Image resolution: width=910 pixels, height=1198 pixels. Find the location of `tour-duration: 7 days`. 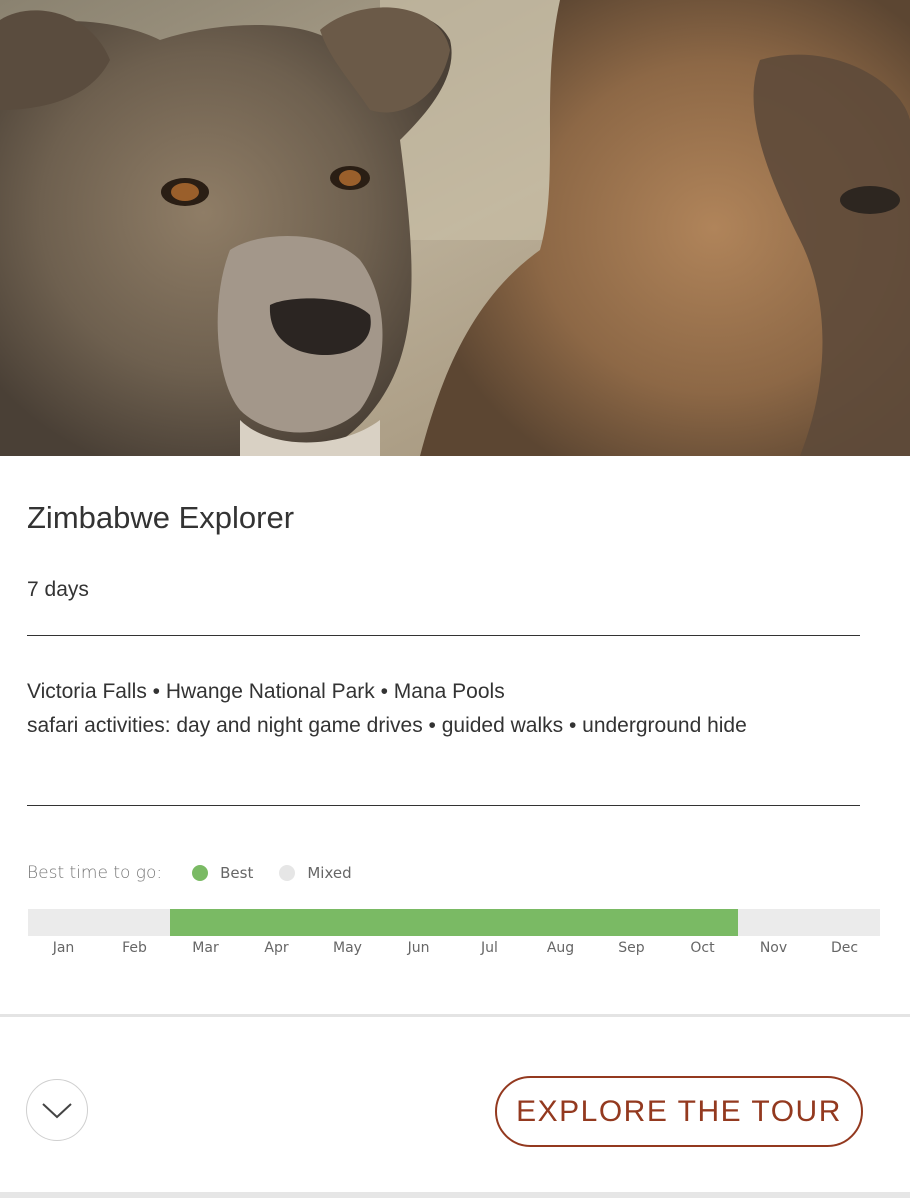

tour-duration: 7 days is located at coordinates (58, 589).